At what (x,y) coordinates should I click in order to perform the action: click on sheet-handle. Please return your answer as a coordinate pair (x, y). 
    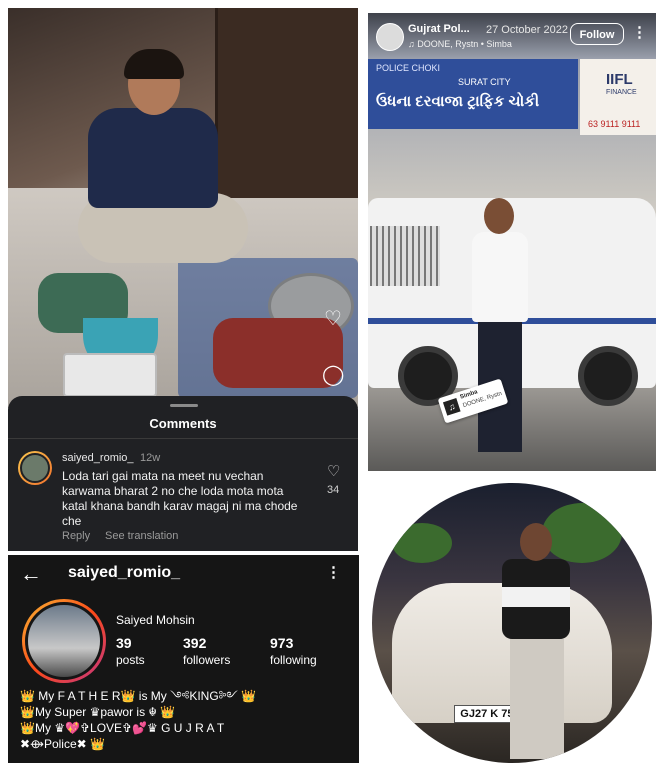
    Looking at the image, I should click on (184, 405).